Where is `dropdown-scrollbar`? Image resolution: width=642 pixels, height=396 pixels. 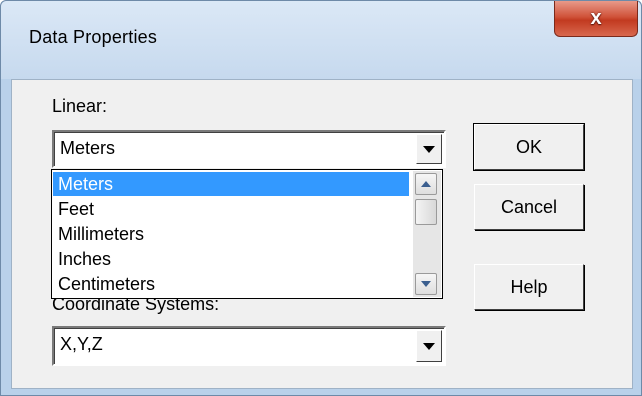
dropdown-scrollbar is located at coordinates (427, 234).